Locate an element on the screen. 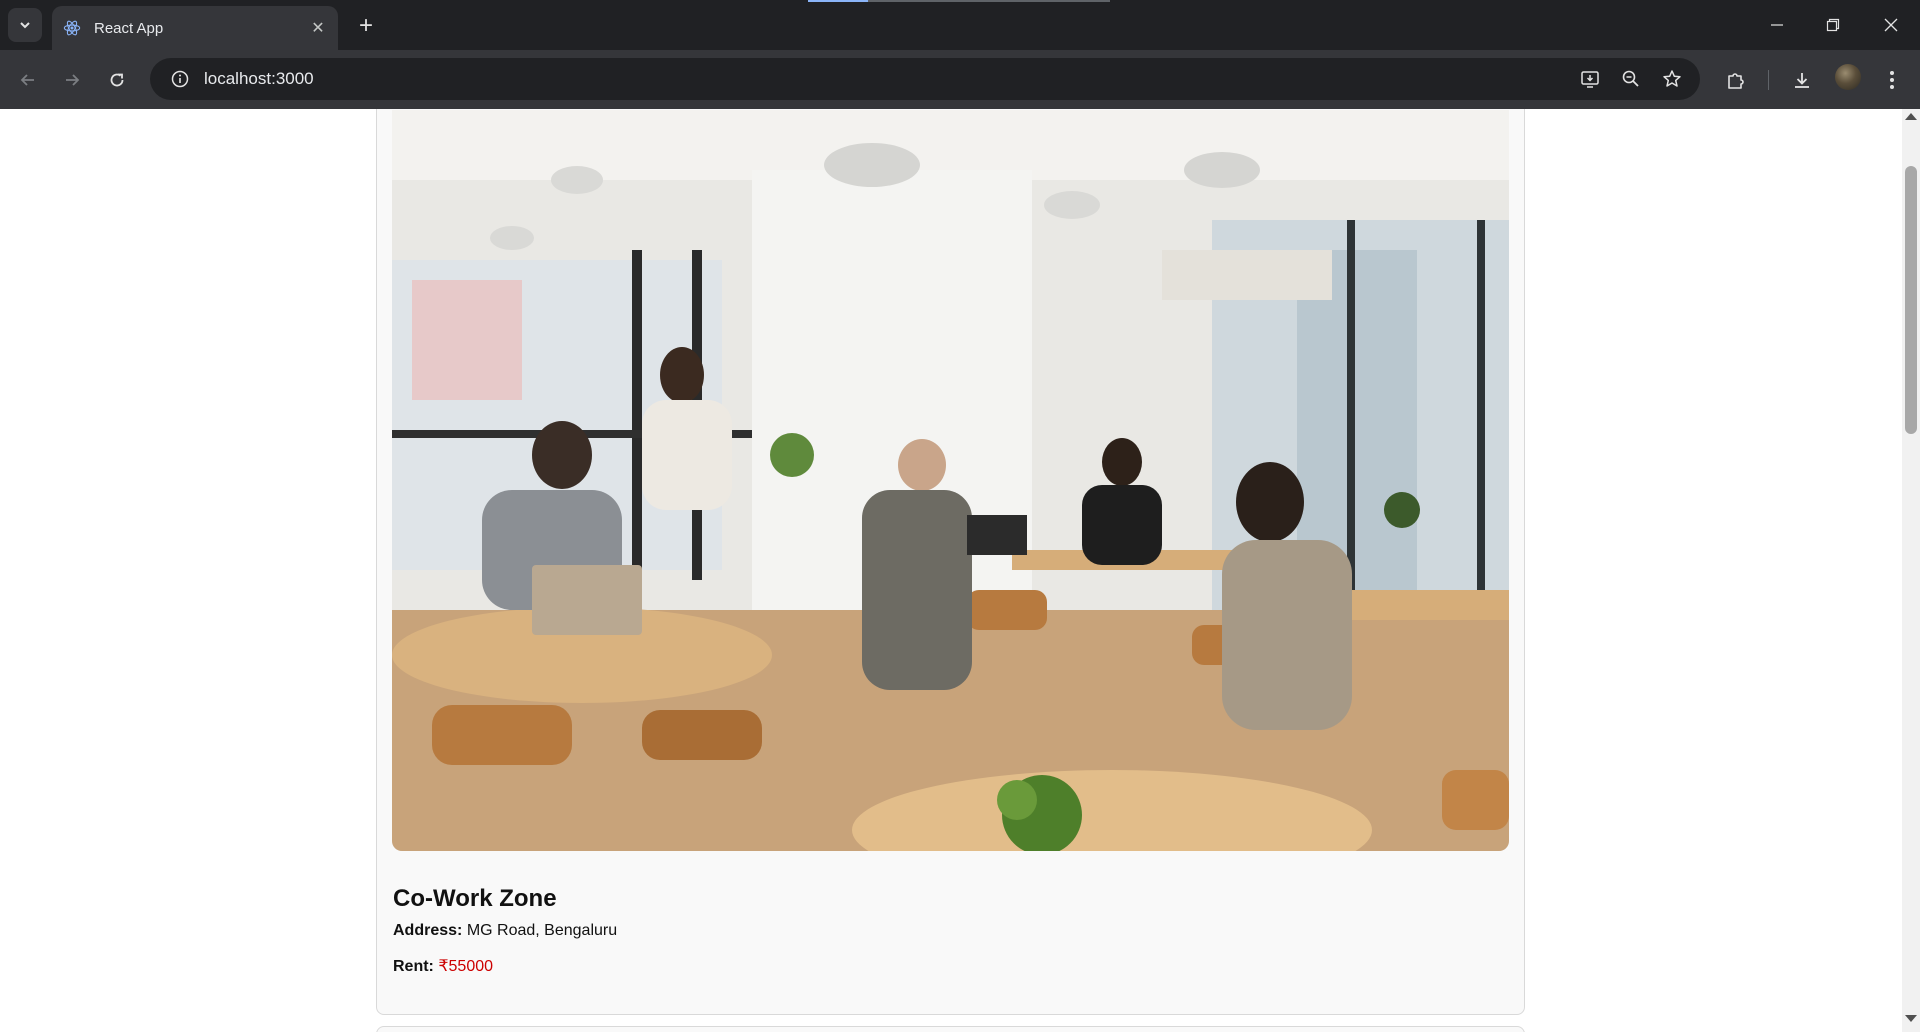 This screenshot has width=1920, height=1032. download-icon is located at coordinates (1802, 80).